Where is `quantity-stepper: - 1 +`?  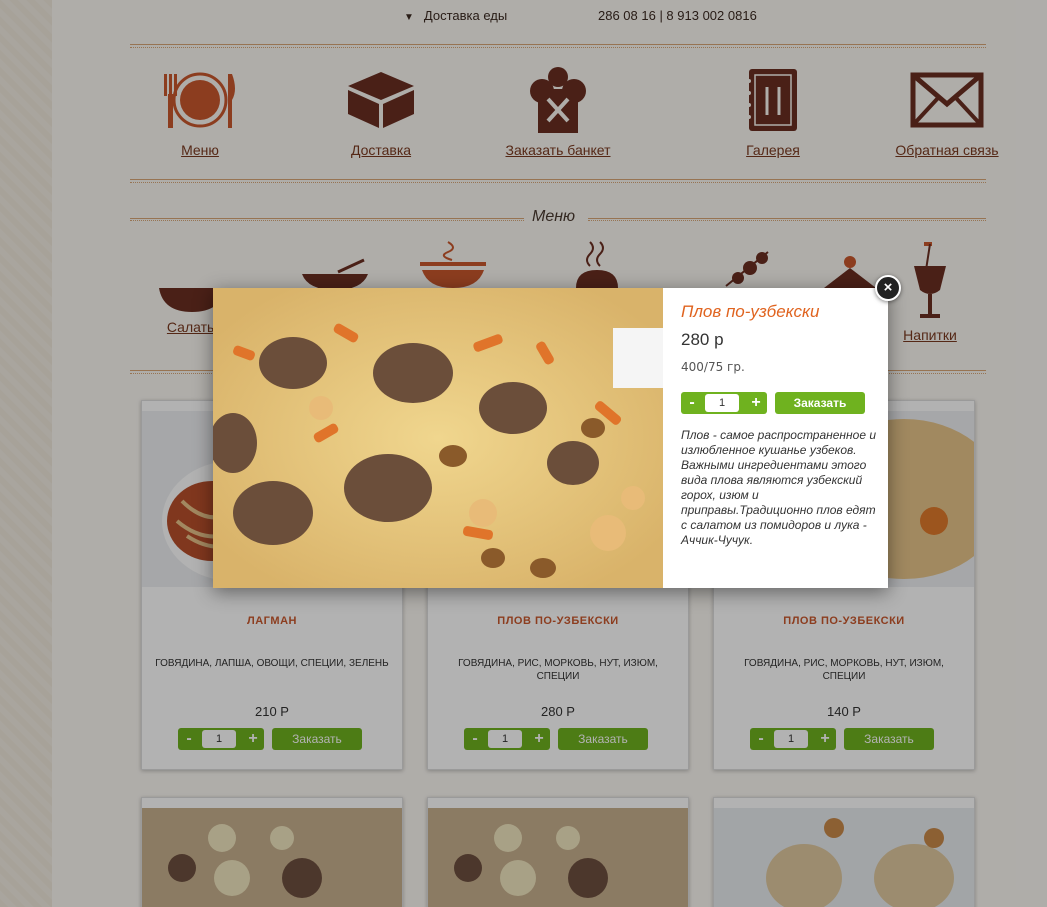
quantity-stepper: - 1 + is located at coordinates (724, 403).